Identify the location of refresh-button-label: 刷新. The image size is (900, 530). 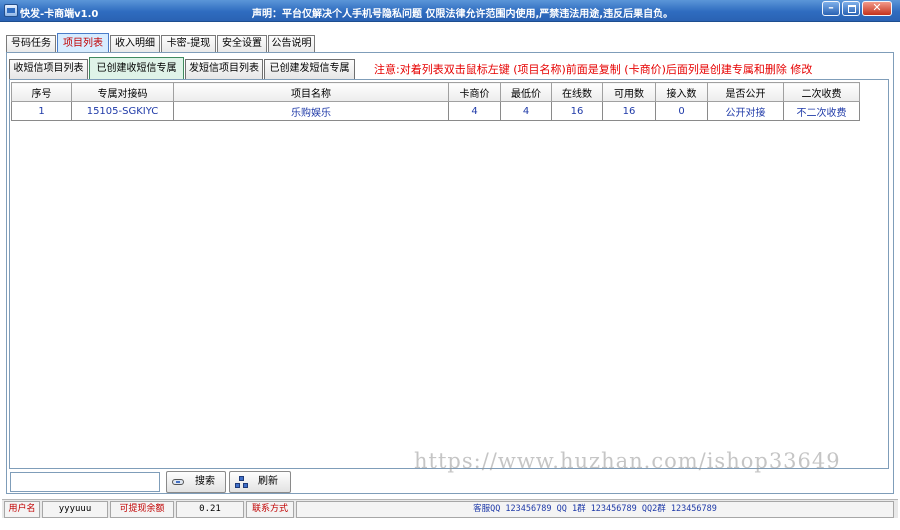
(268, 481).